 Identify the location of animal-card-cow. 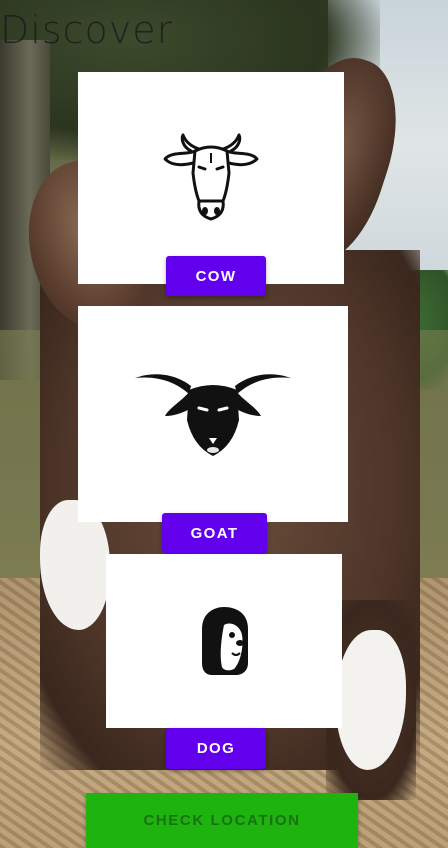
(211, 178).